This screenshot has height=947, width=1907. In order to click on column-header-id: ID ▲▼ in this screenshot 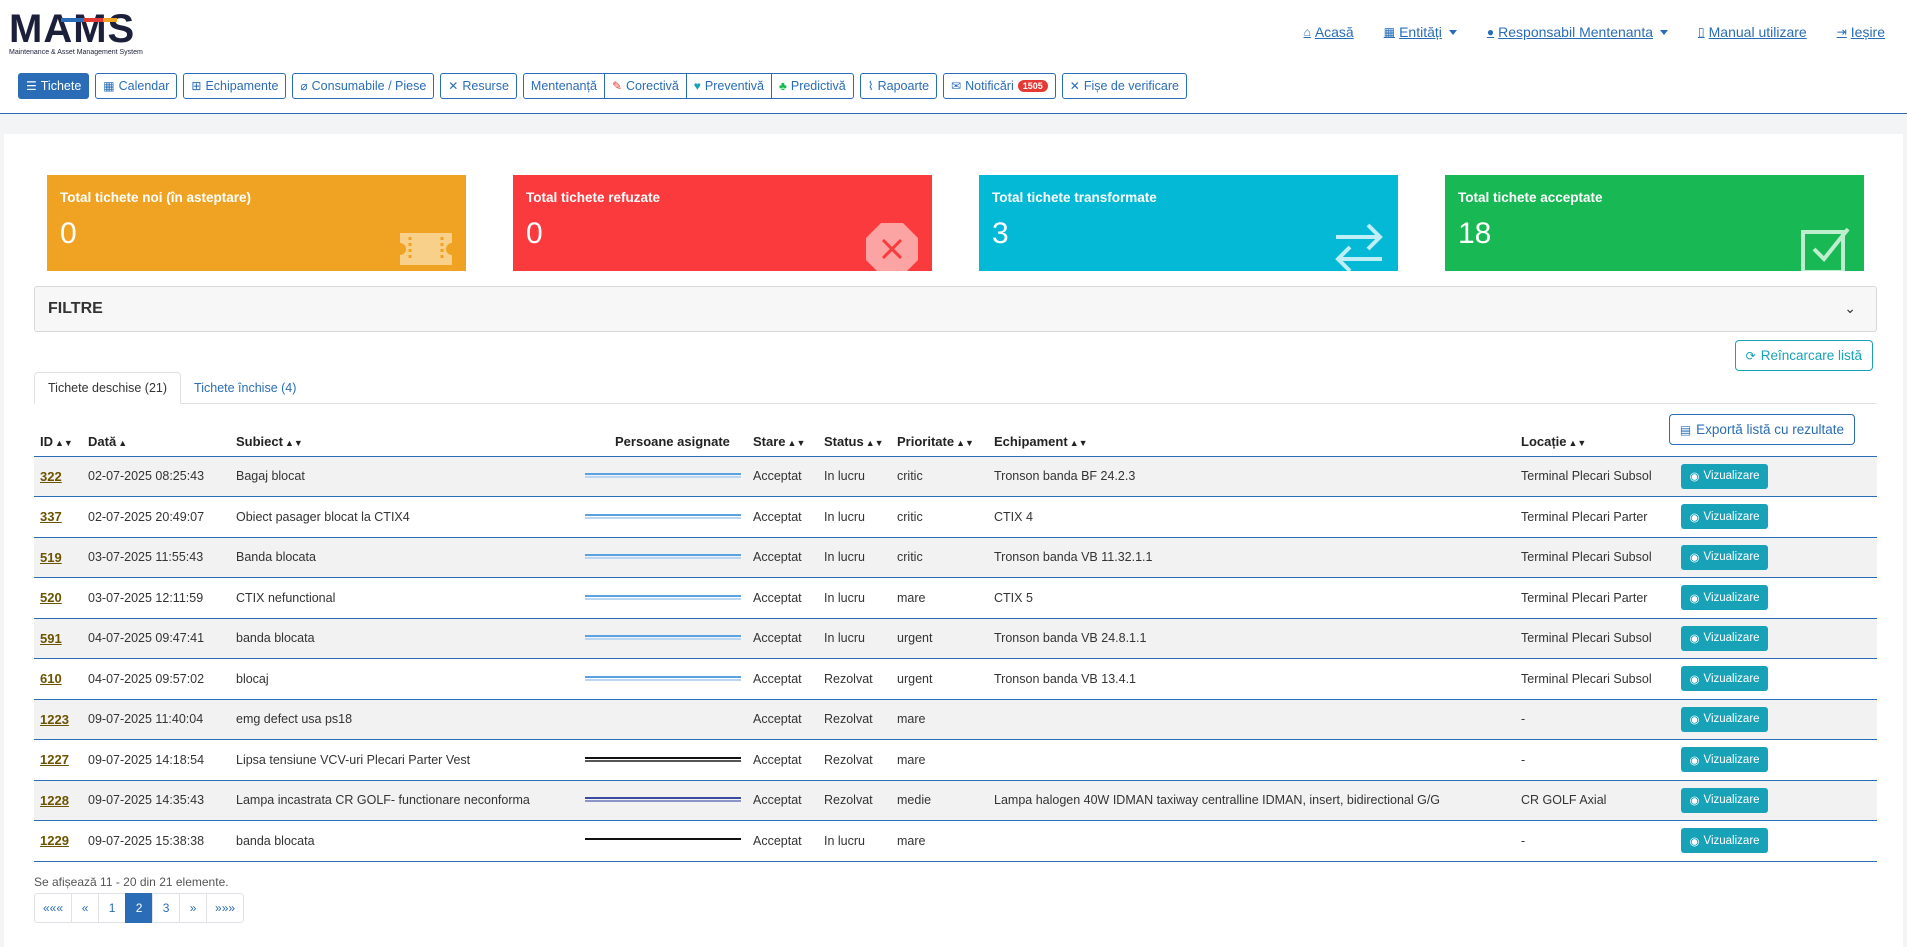, I will do `click(58, 437)`.